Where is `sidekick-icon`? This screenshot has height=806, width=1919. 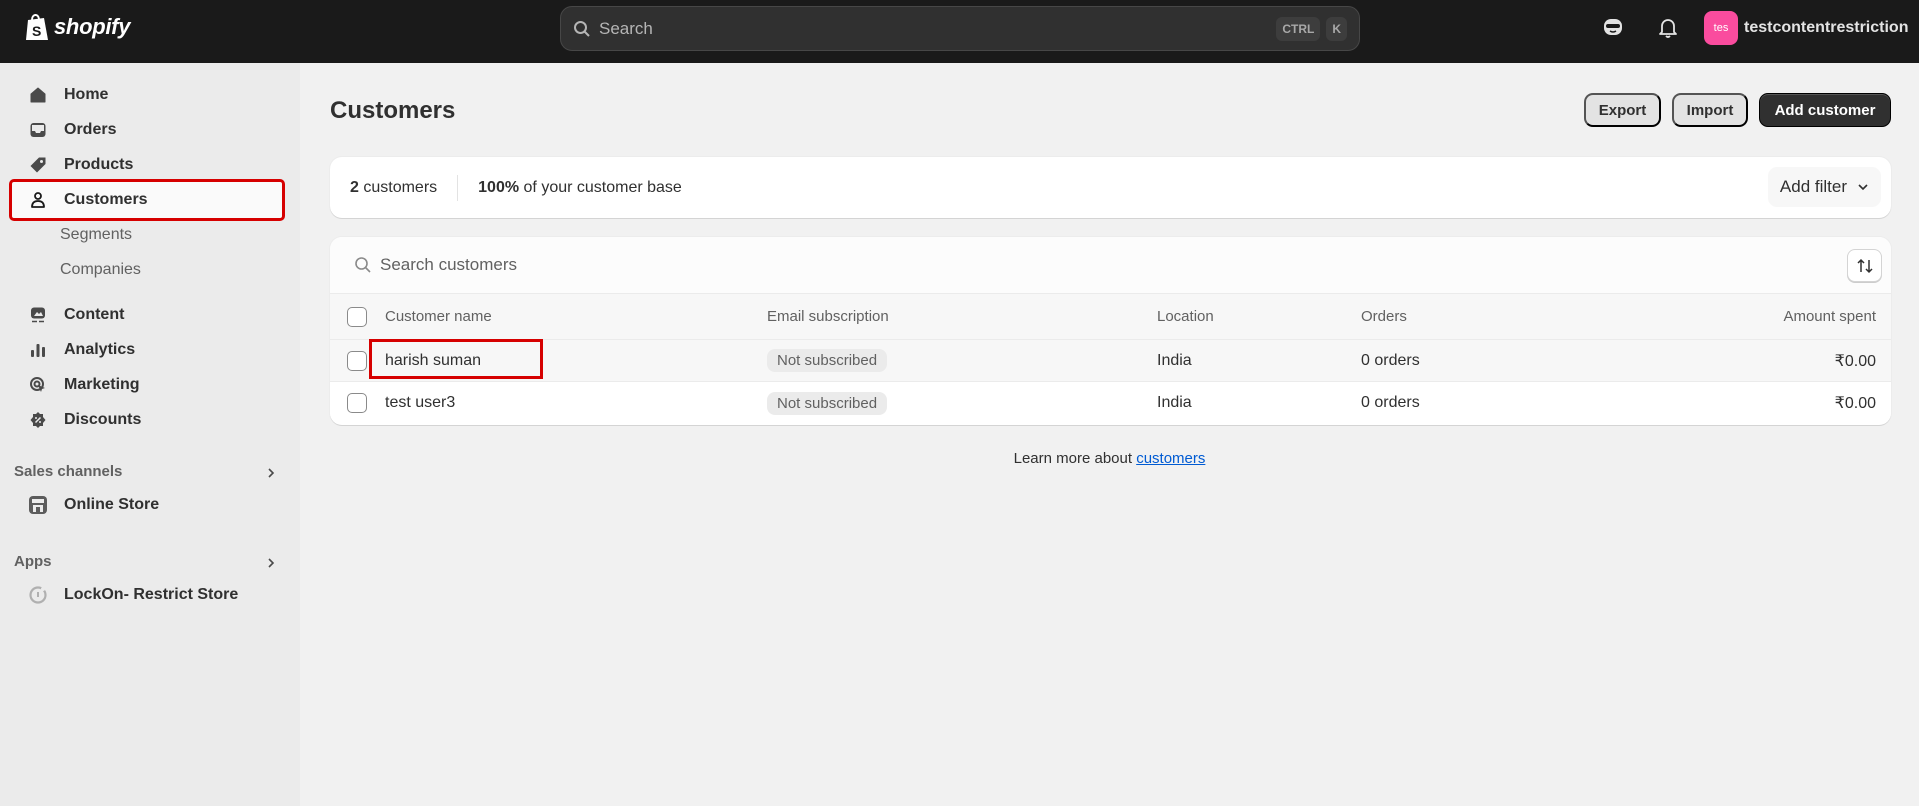 sidekick-icon is located at coordinates (1613, 27).